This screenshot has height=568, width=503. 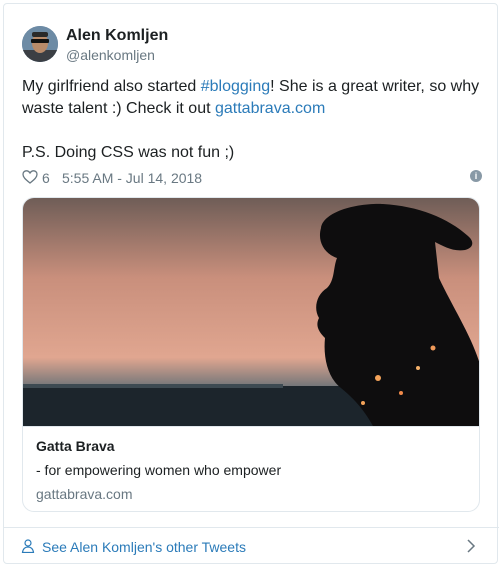 What do you see at coordinates (144, 547) in the screenshot?
I see `other-tweets-link: See Alen Komljen's other Tweets` at bounding box center [144, 547].